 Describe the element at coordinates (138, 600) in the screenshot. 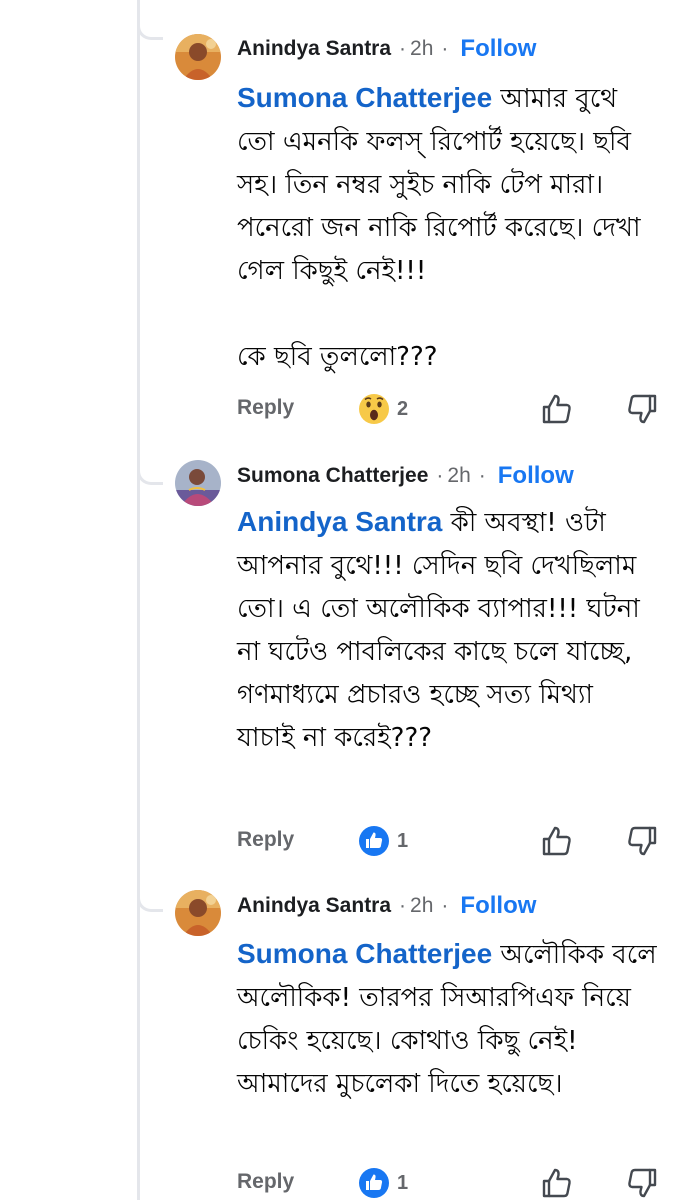

I see `thread-line` at that location.